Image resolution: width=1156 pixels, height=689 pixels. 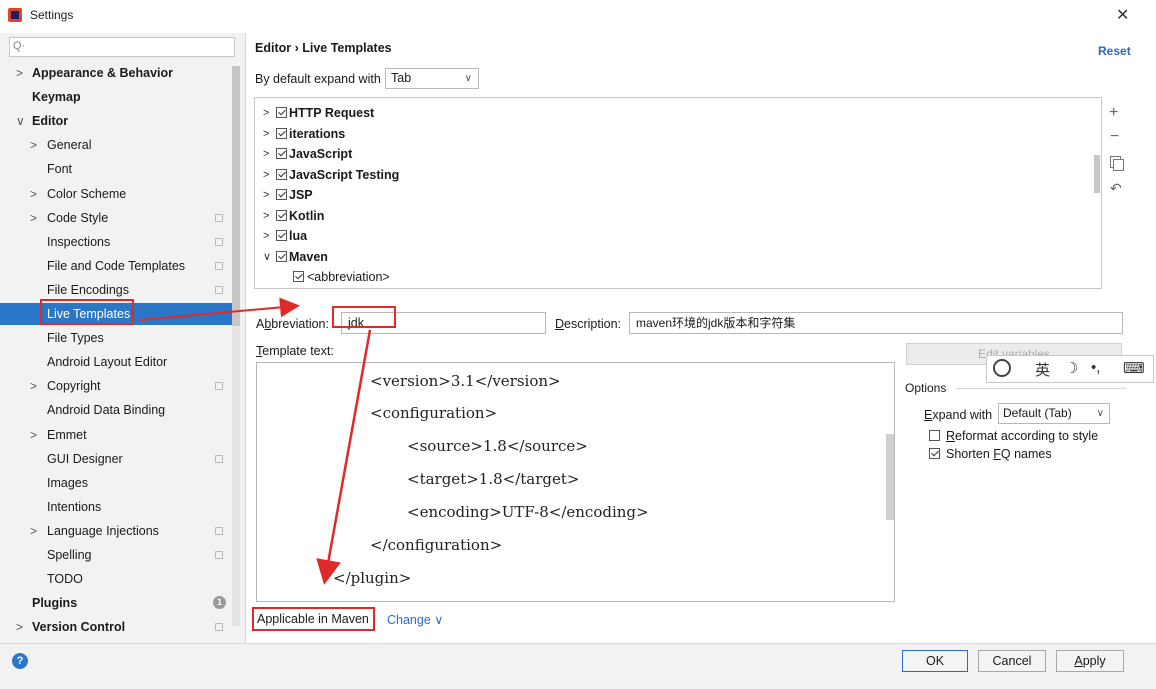 What do you see at coordinates (219, 309) in the screenshot?
I see `annotation-arrow-to-abbreviation` at bounding box center [219, 309].